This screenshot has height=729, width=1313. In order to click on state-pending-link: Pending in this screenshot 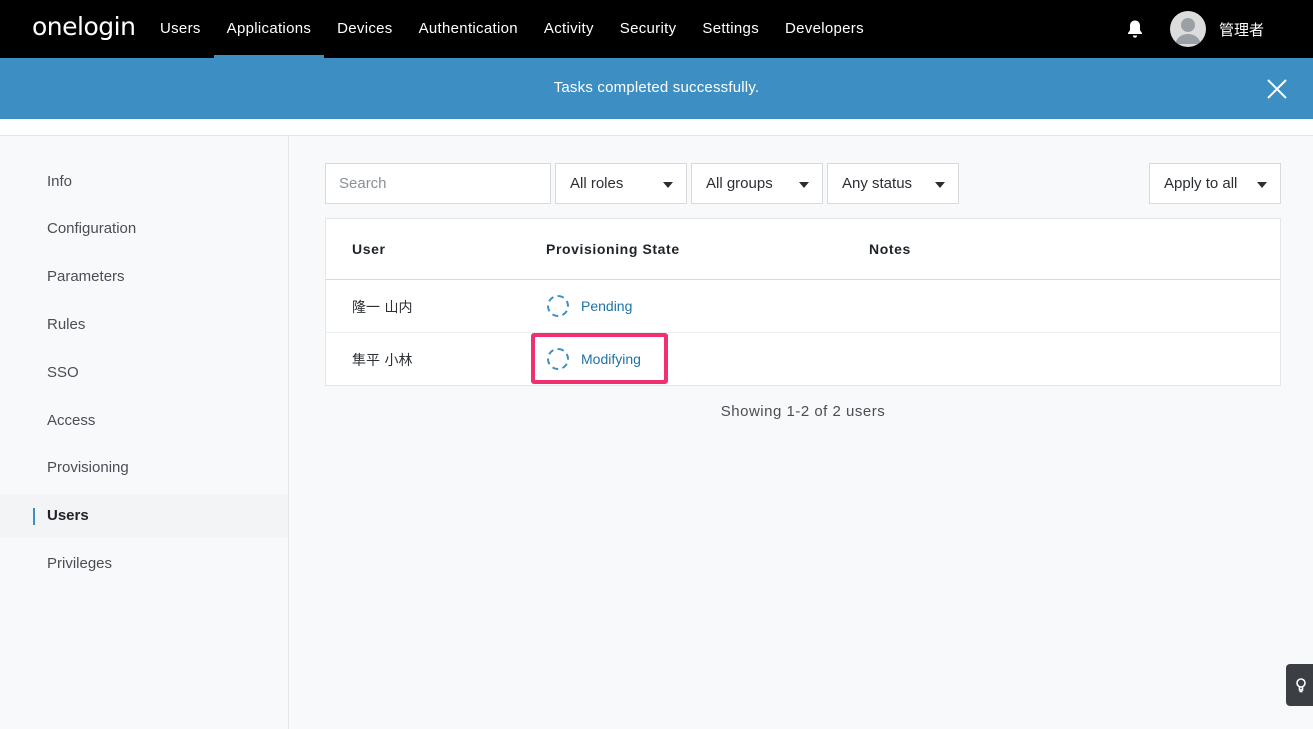, I will do `click(589, 306)`.